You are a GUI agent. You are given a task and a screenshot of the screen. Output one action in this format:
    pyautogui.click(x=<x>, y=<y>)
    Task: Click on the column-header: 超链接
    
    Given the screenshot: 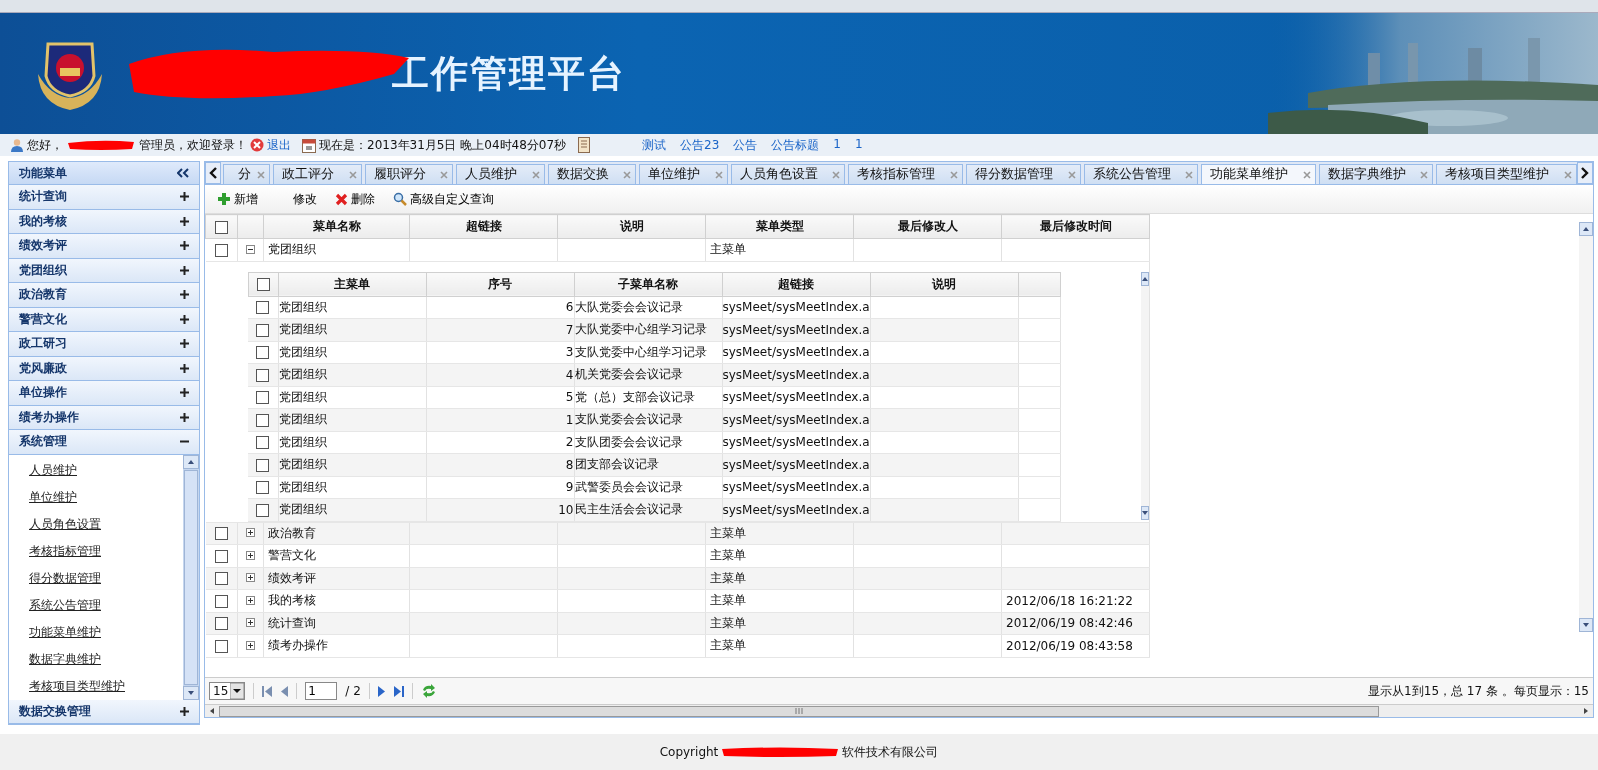 What is the action you would take?
    pyautogui.click(x=796, y=284)
    